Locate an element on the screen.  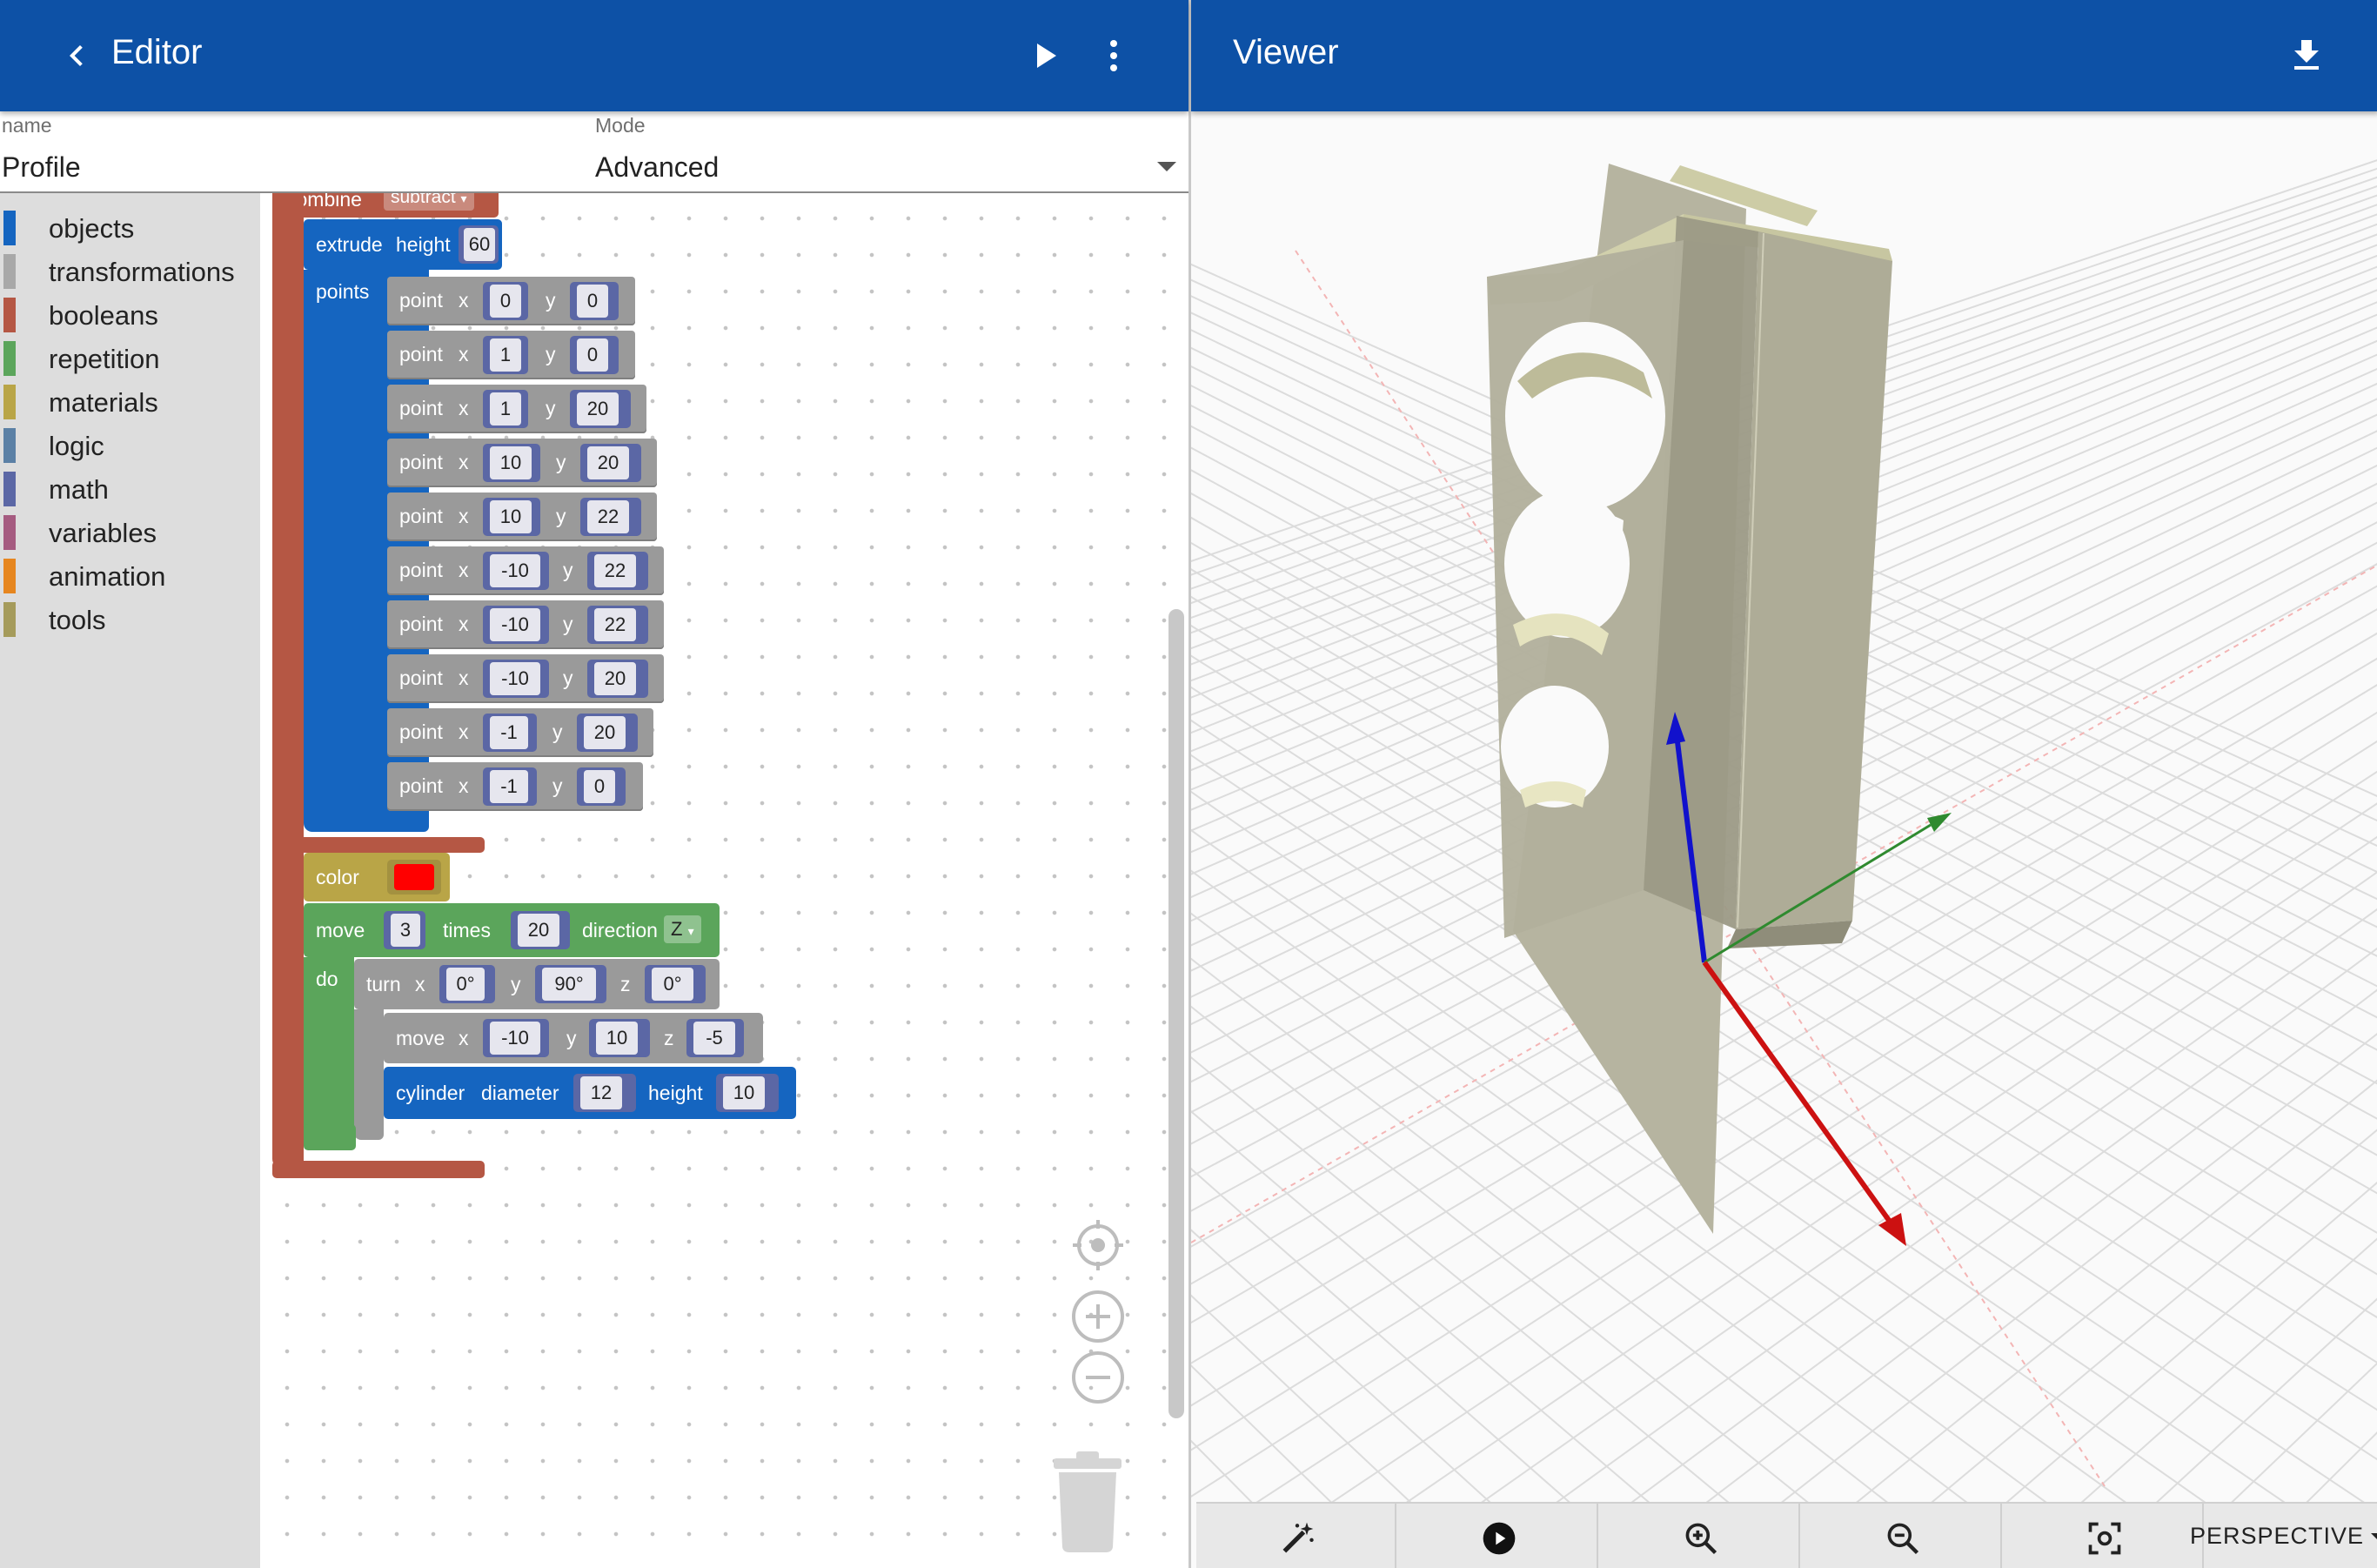
toolbox-category-objects: objects is located at coordinates (130, 223).